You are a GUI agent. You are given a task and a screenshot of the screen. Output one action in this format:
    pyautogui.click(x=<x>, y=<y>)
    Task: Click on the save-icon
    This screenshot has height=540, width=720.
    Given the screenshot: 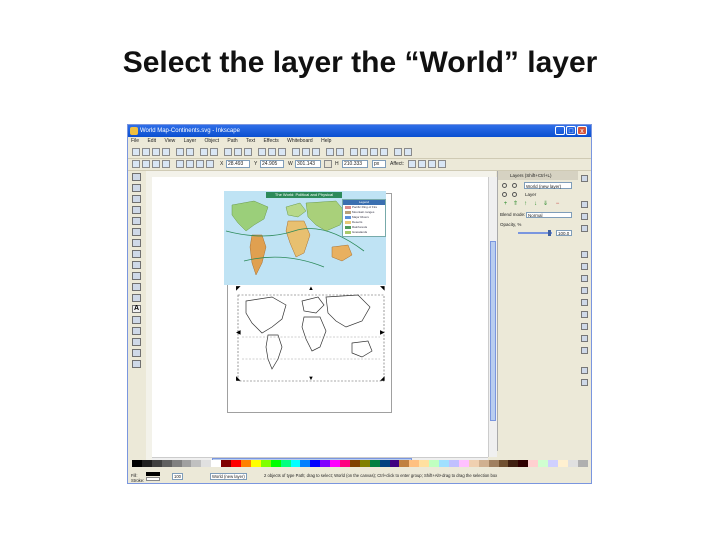 What is the action you would take?
    pyautogui.click(x=156, y=152)
    